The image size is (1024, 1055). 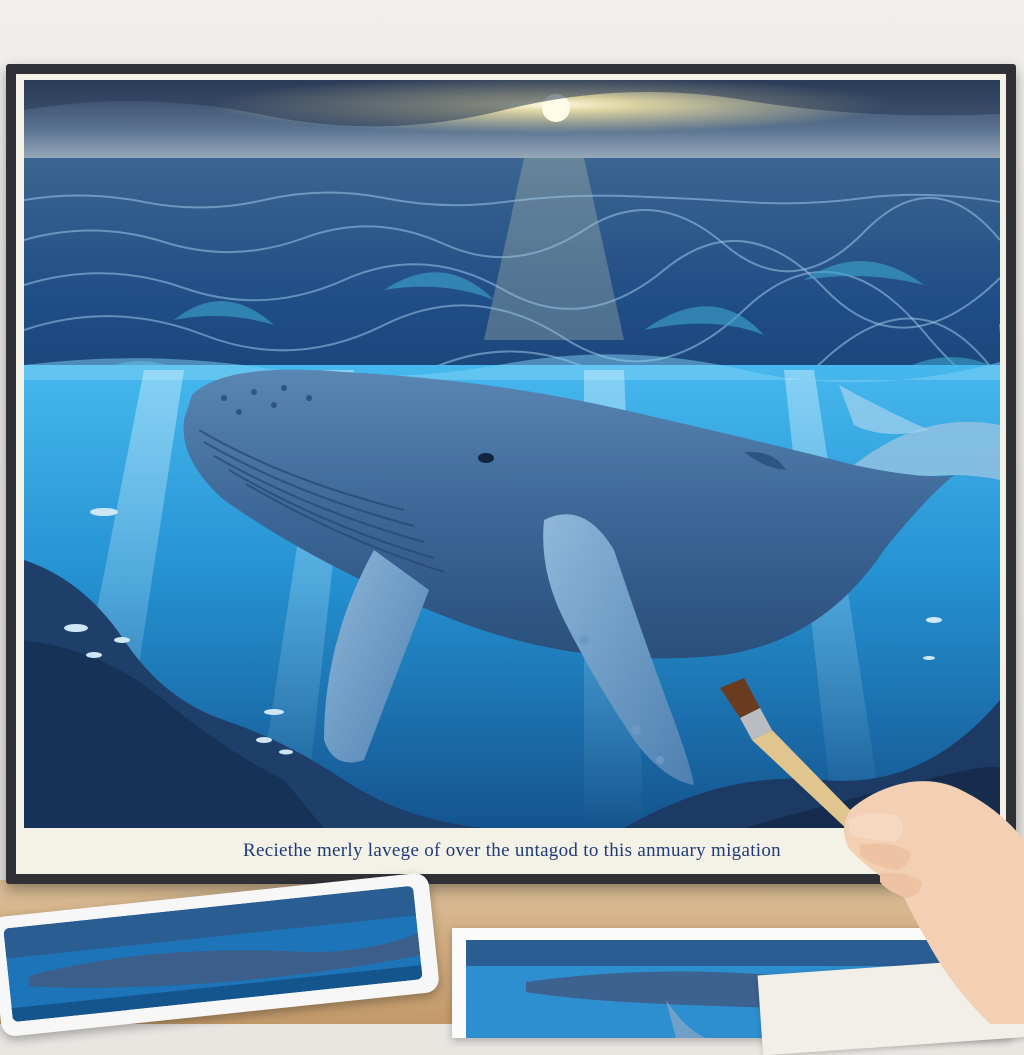 What do you see at coordinates (790, 755) in the screenshot?
I see `paintbrush-icon` at bounding box center [790, 755].